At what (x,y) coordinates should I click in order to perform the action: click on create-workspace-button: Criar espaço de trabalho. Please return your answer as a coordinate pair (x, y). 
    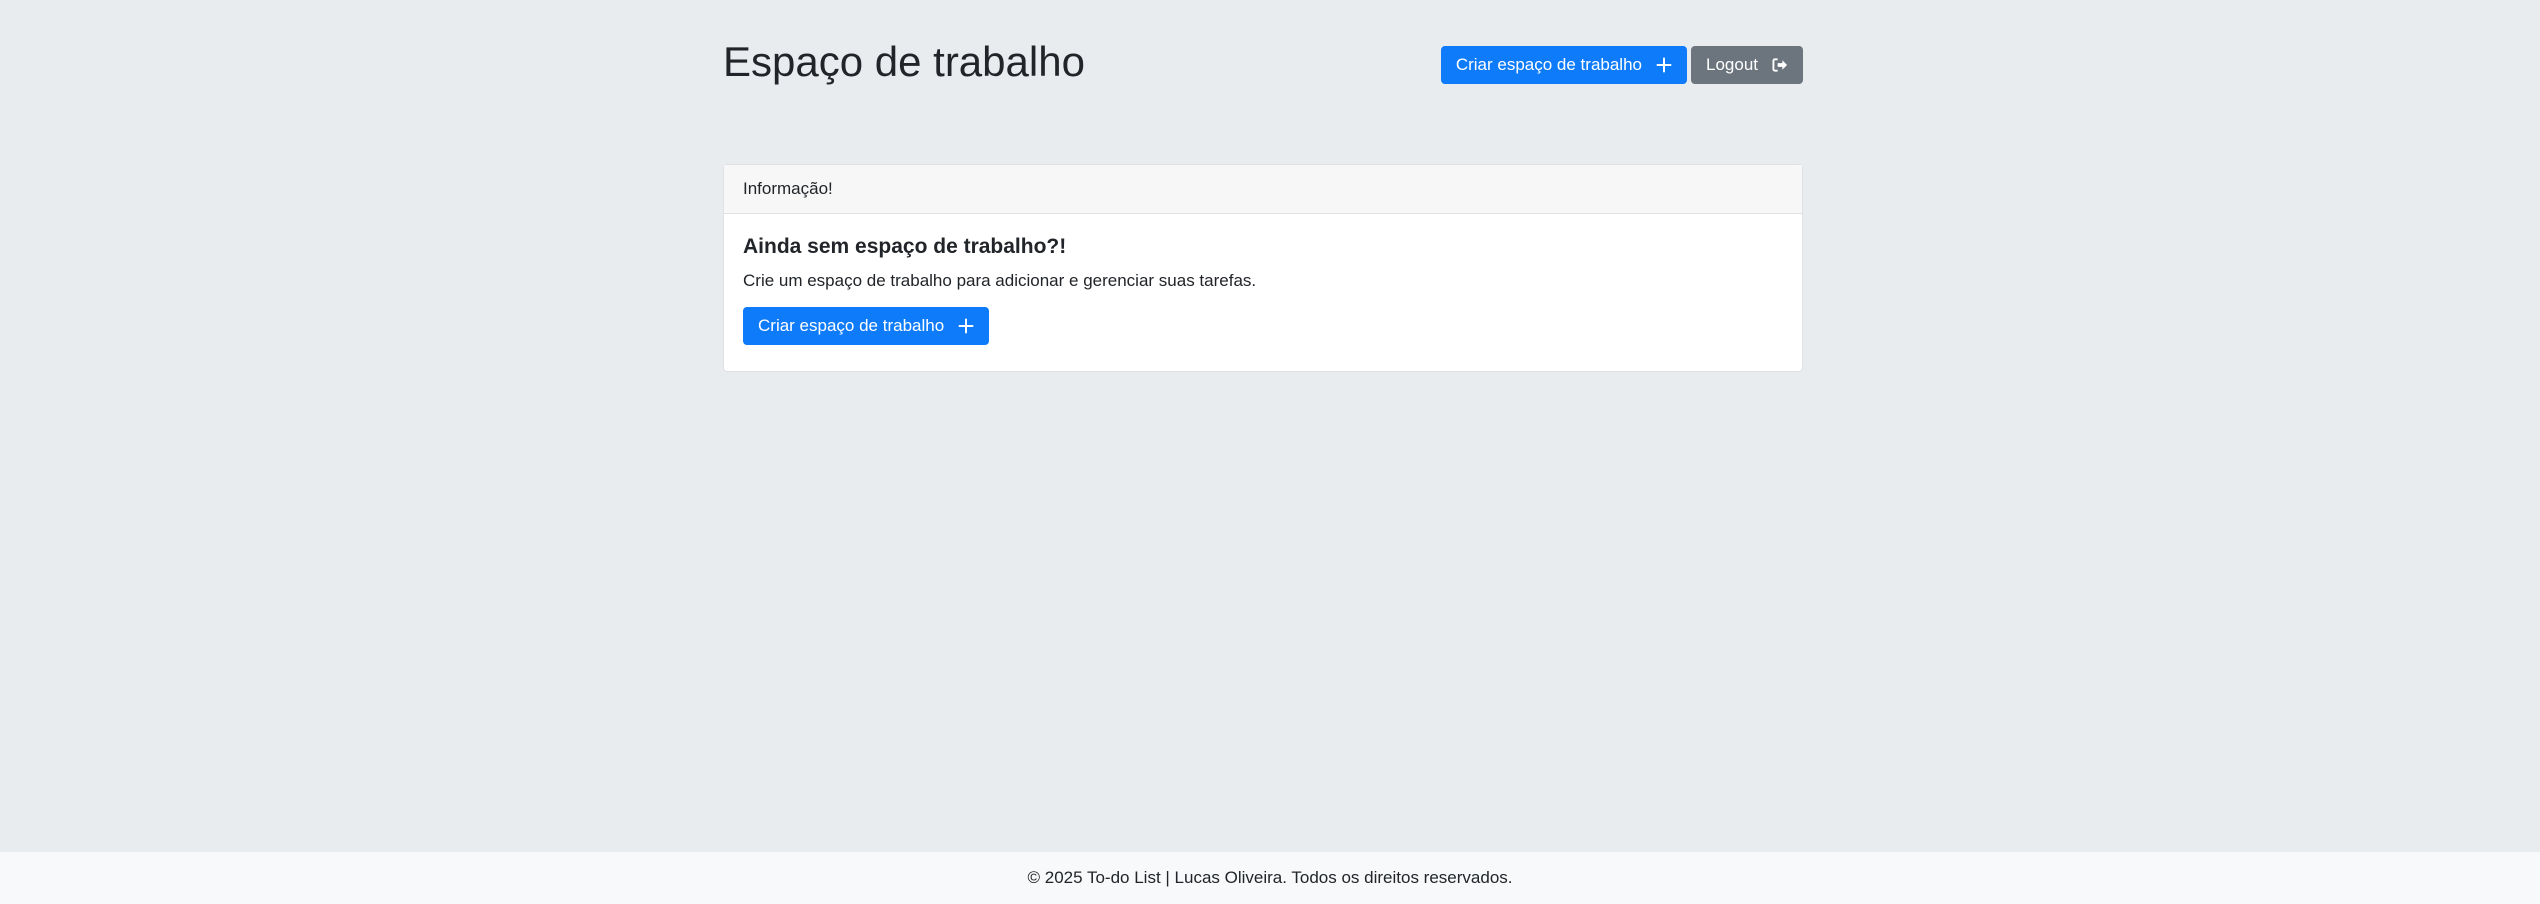
    Looking at the image, I should click on (1563, 65).